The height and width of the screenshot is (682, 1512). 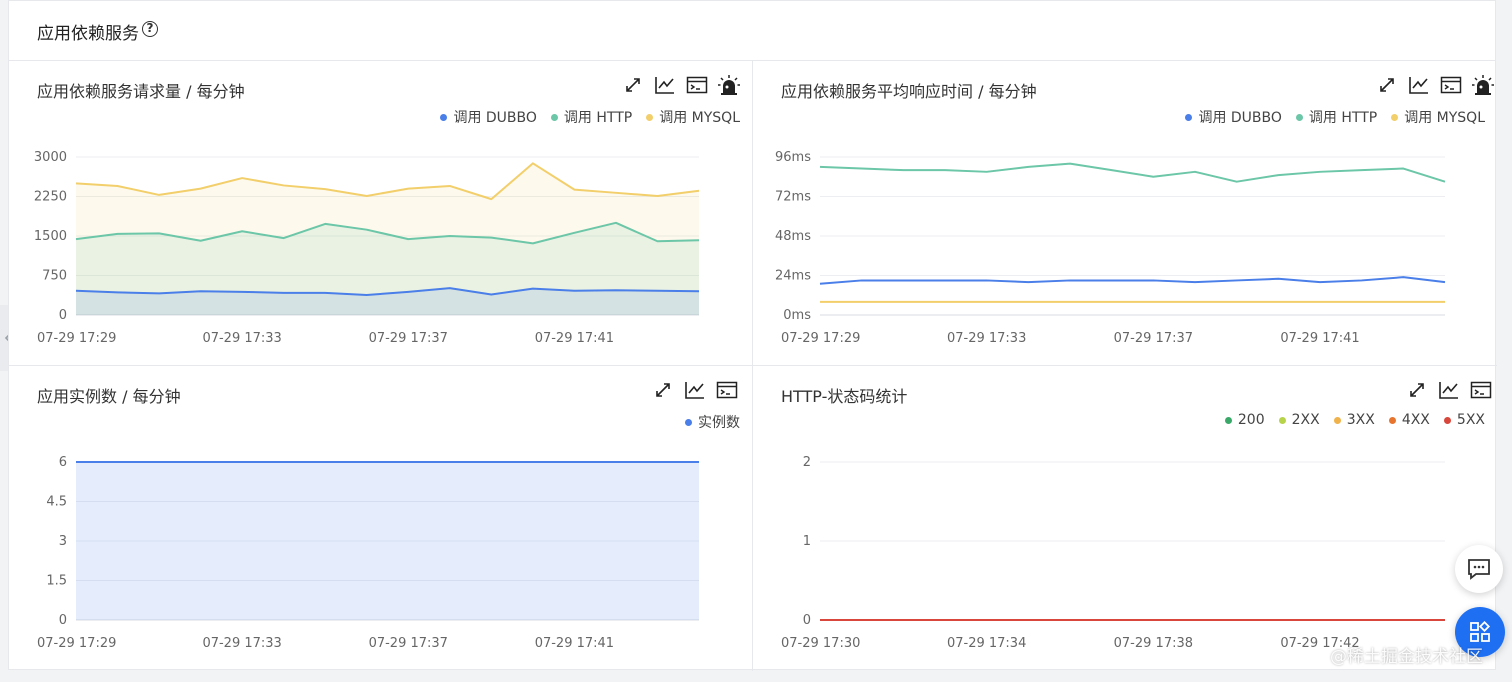 I want to click on card-header: 应用依赖服务 ?, so click(x=752, y=31).